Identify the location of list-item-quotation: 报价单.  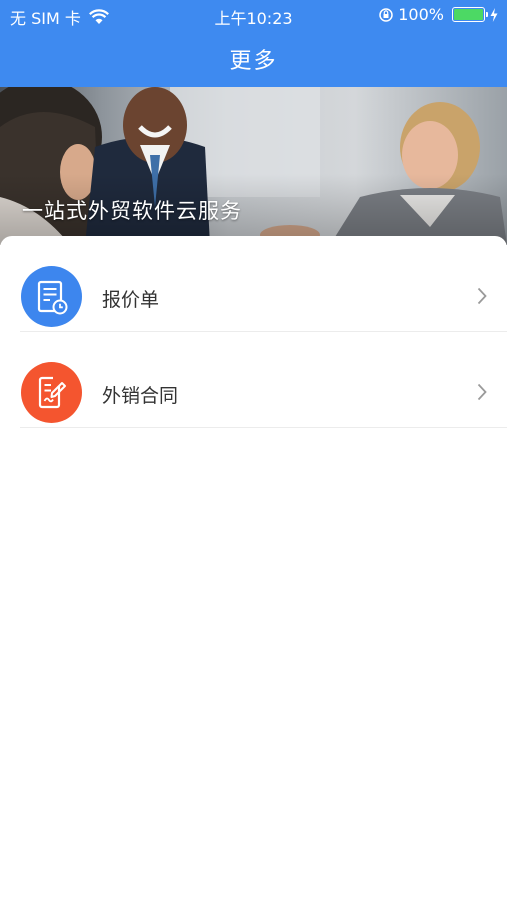
(253, 284).